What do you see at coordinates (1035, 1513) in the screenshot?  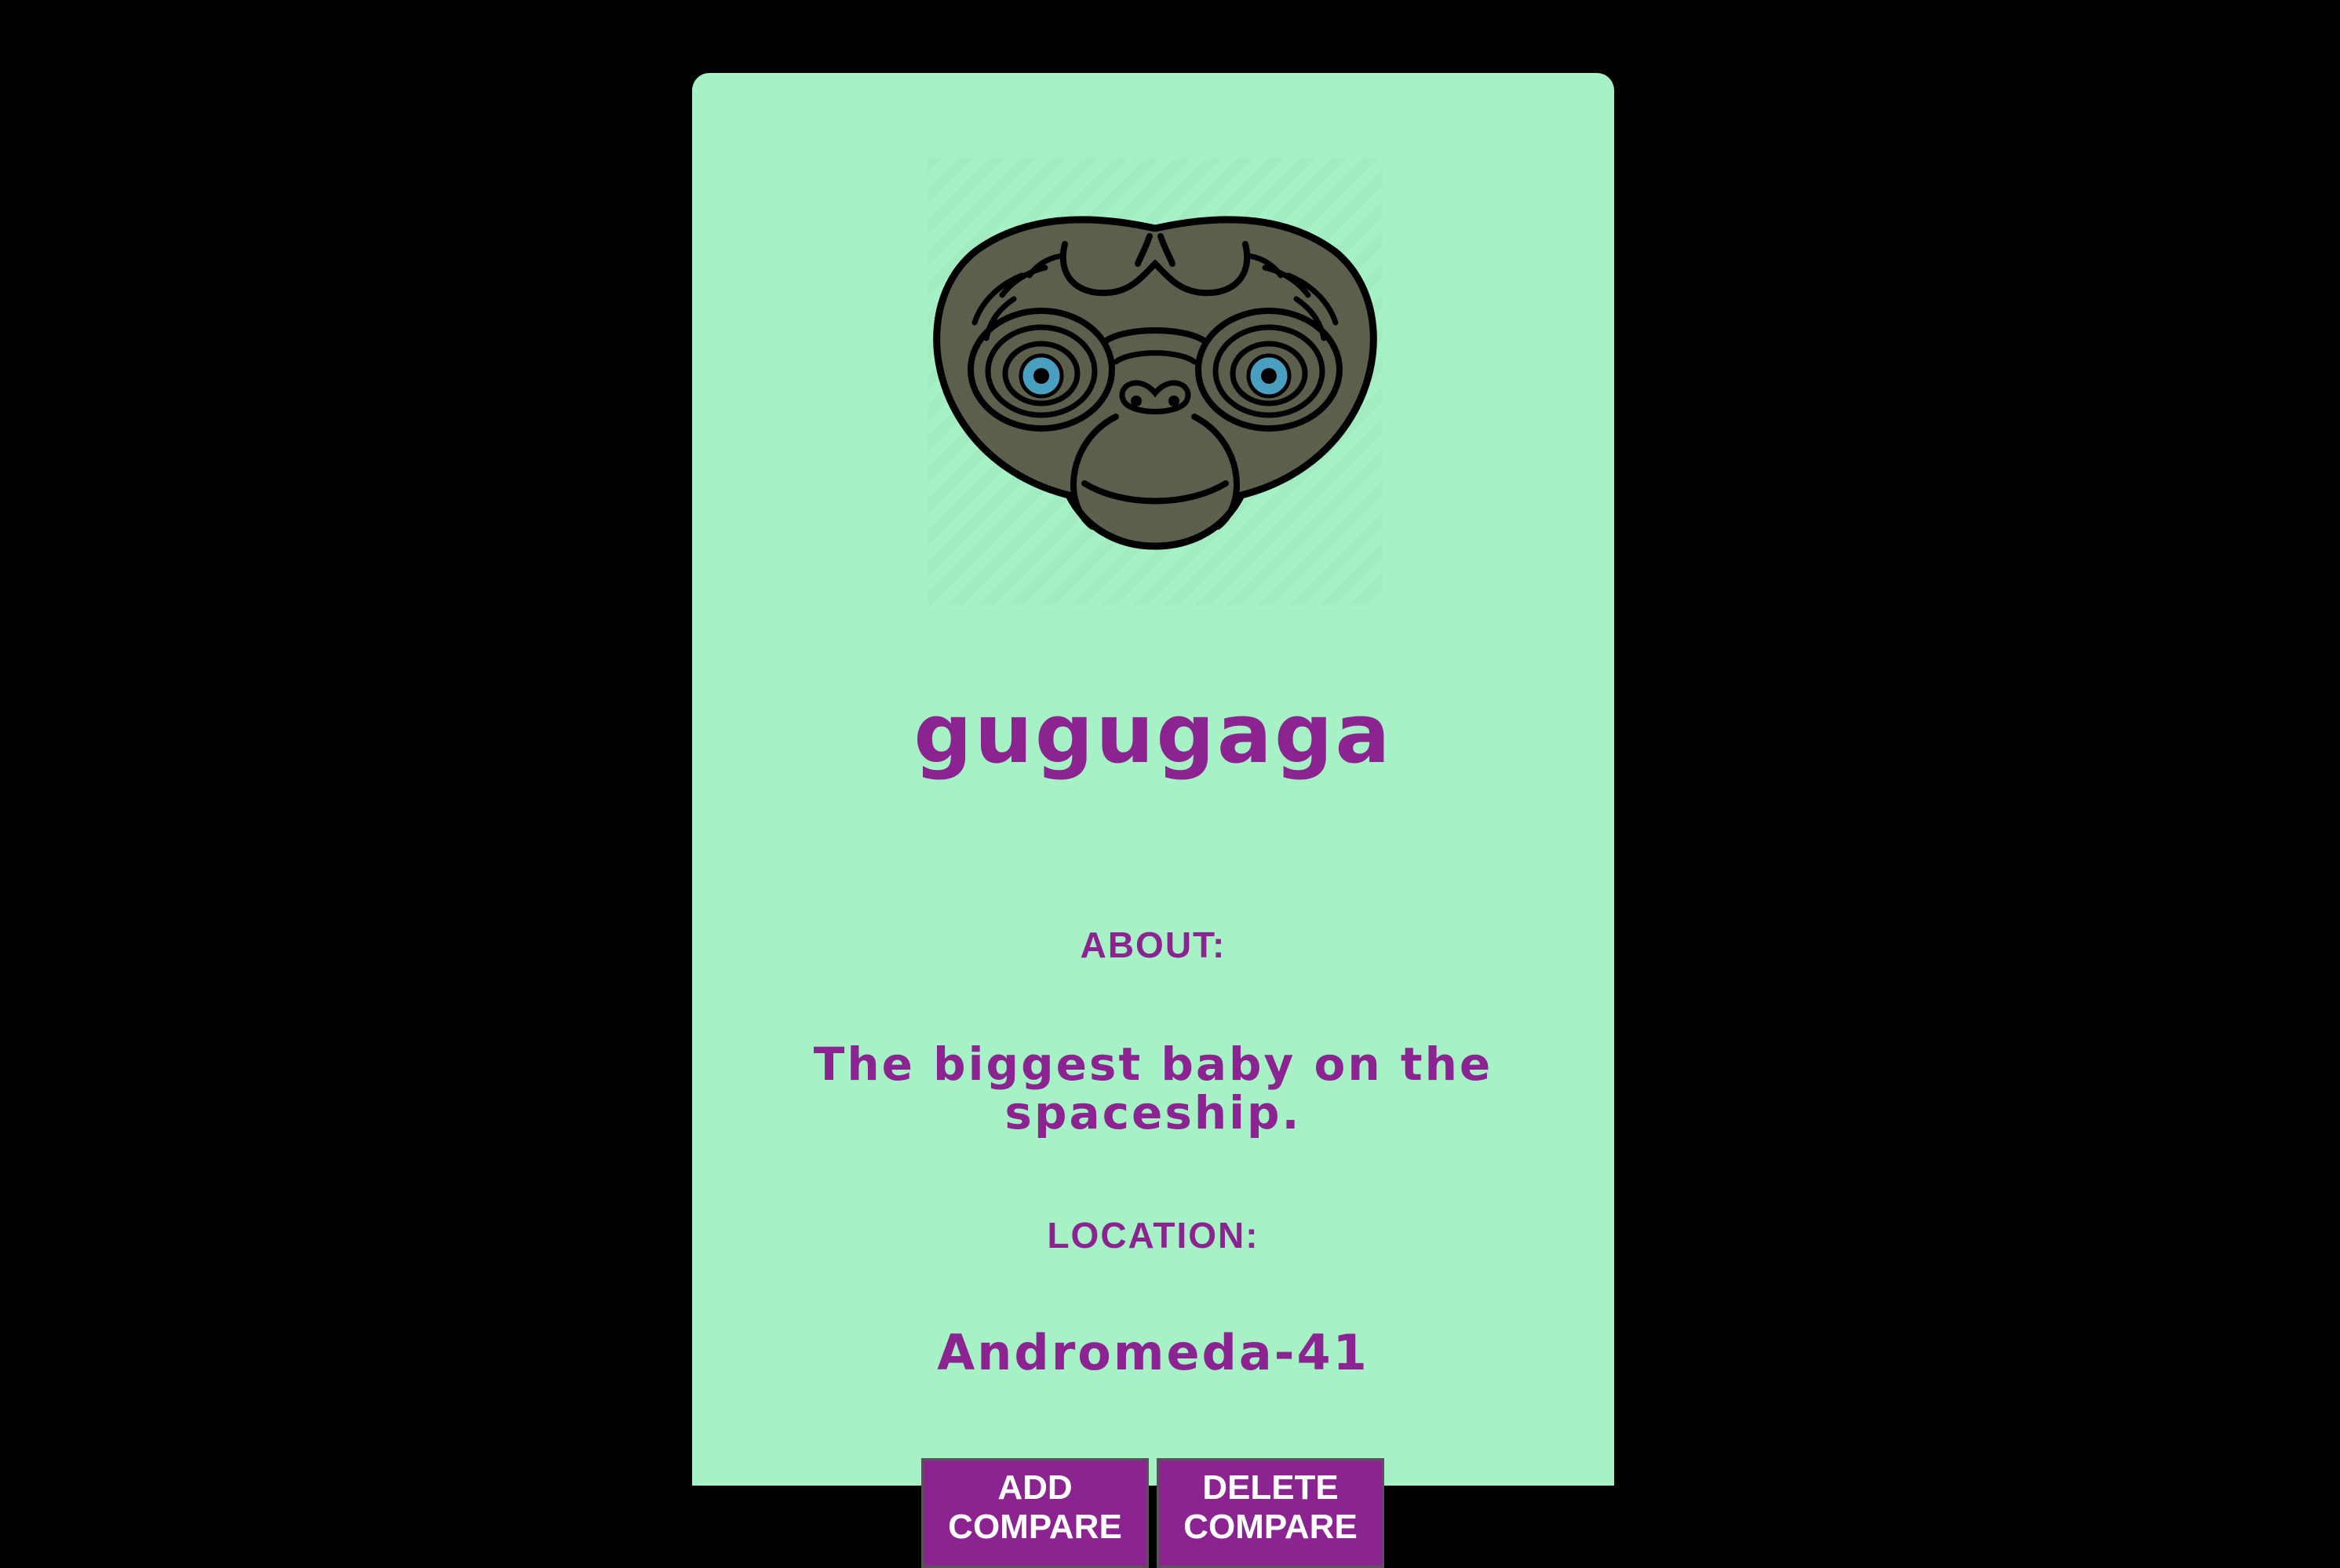 I see `add-compare-button: Add Compare` at bounding box center [1035, 1513].